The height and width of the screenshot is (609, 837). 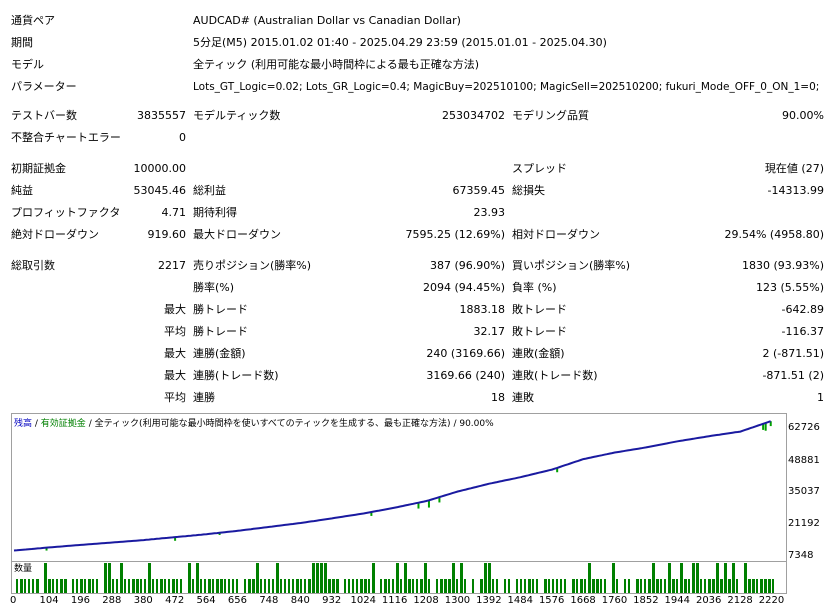 I want to click on gross-profit-label: 総利益, so click(x=209, y=190).